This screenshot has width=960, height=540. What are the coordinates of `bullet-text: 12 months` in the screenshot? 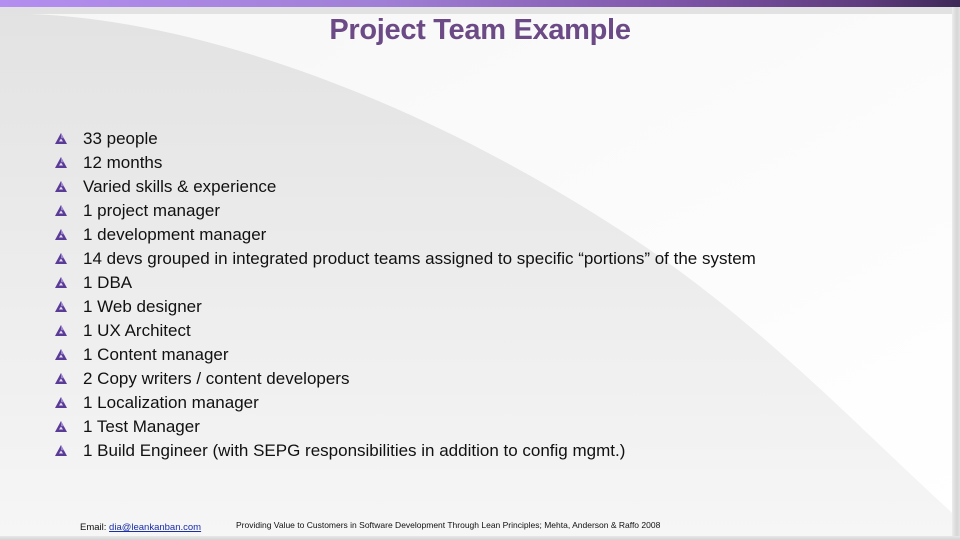 It's located at (123, 162).